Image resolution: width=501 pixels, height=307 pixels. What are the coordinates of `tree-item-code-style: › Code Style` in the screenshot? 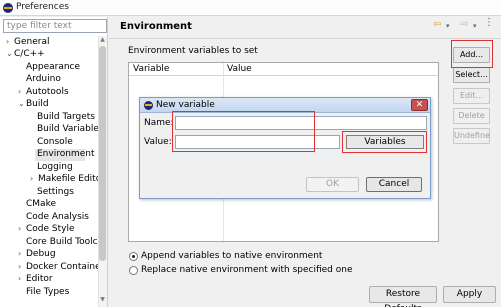 It's located at (46, 230).